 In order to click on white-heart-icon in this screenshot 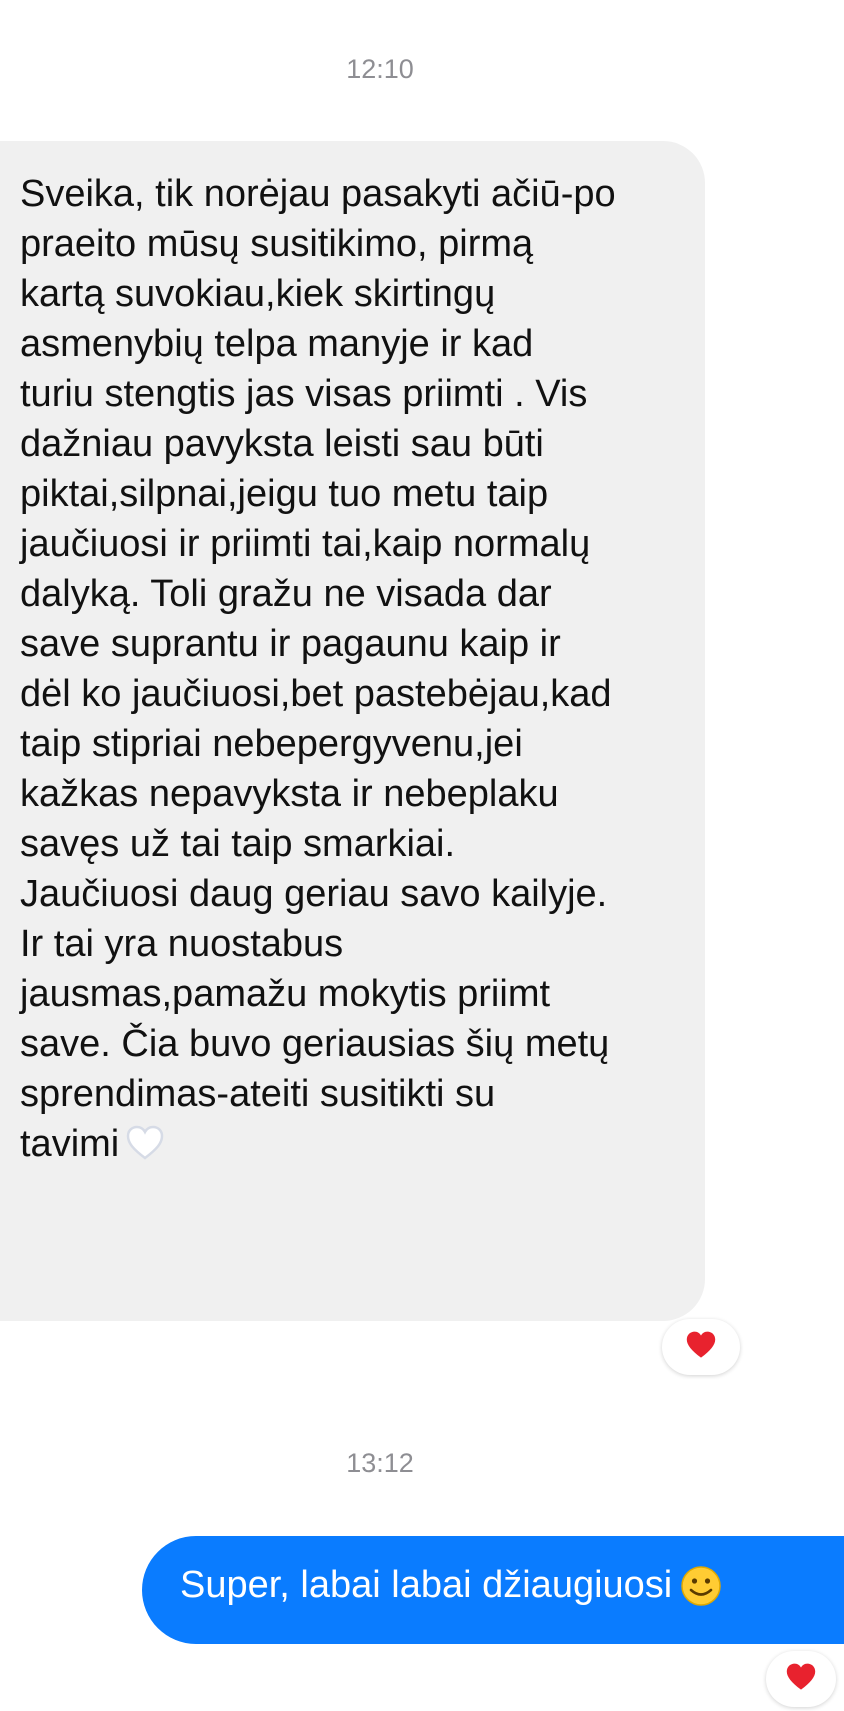, I will do `click(145, 1149)`.